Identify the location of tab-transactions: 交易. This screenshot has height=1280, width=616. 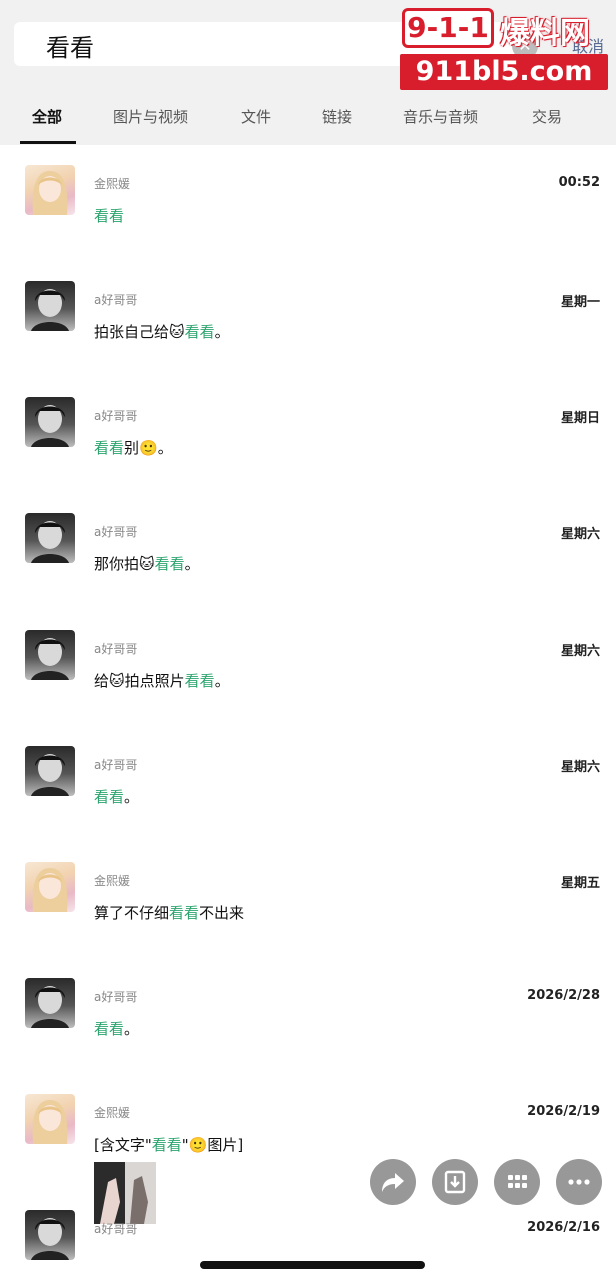
(547, 116).